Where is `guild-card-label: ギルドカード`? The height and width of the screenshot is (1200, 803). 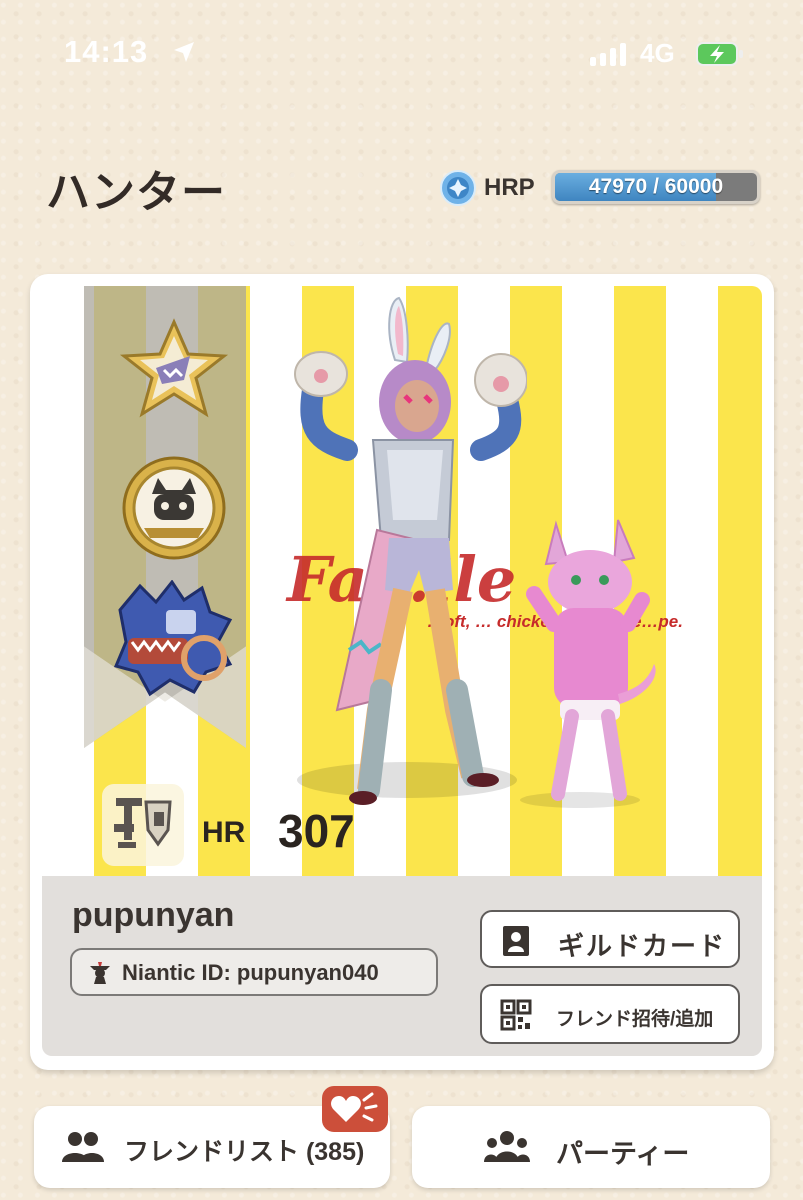
guild-card-label: ギルドカード is located at coordinates (642, 946).